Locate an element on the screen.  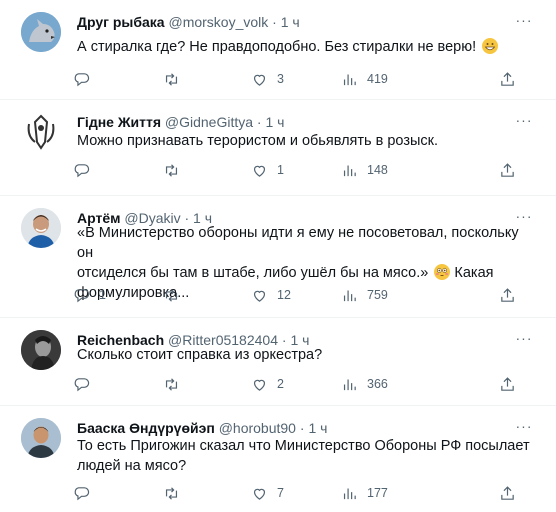
user-handle: @morskoy_volk is located at coordinates (218, 22).